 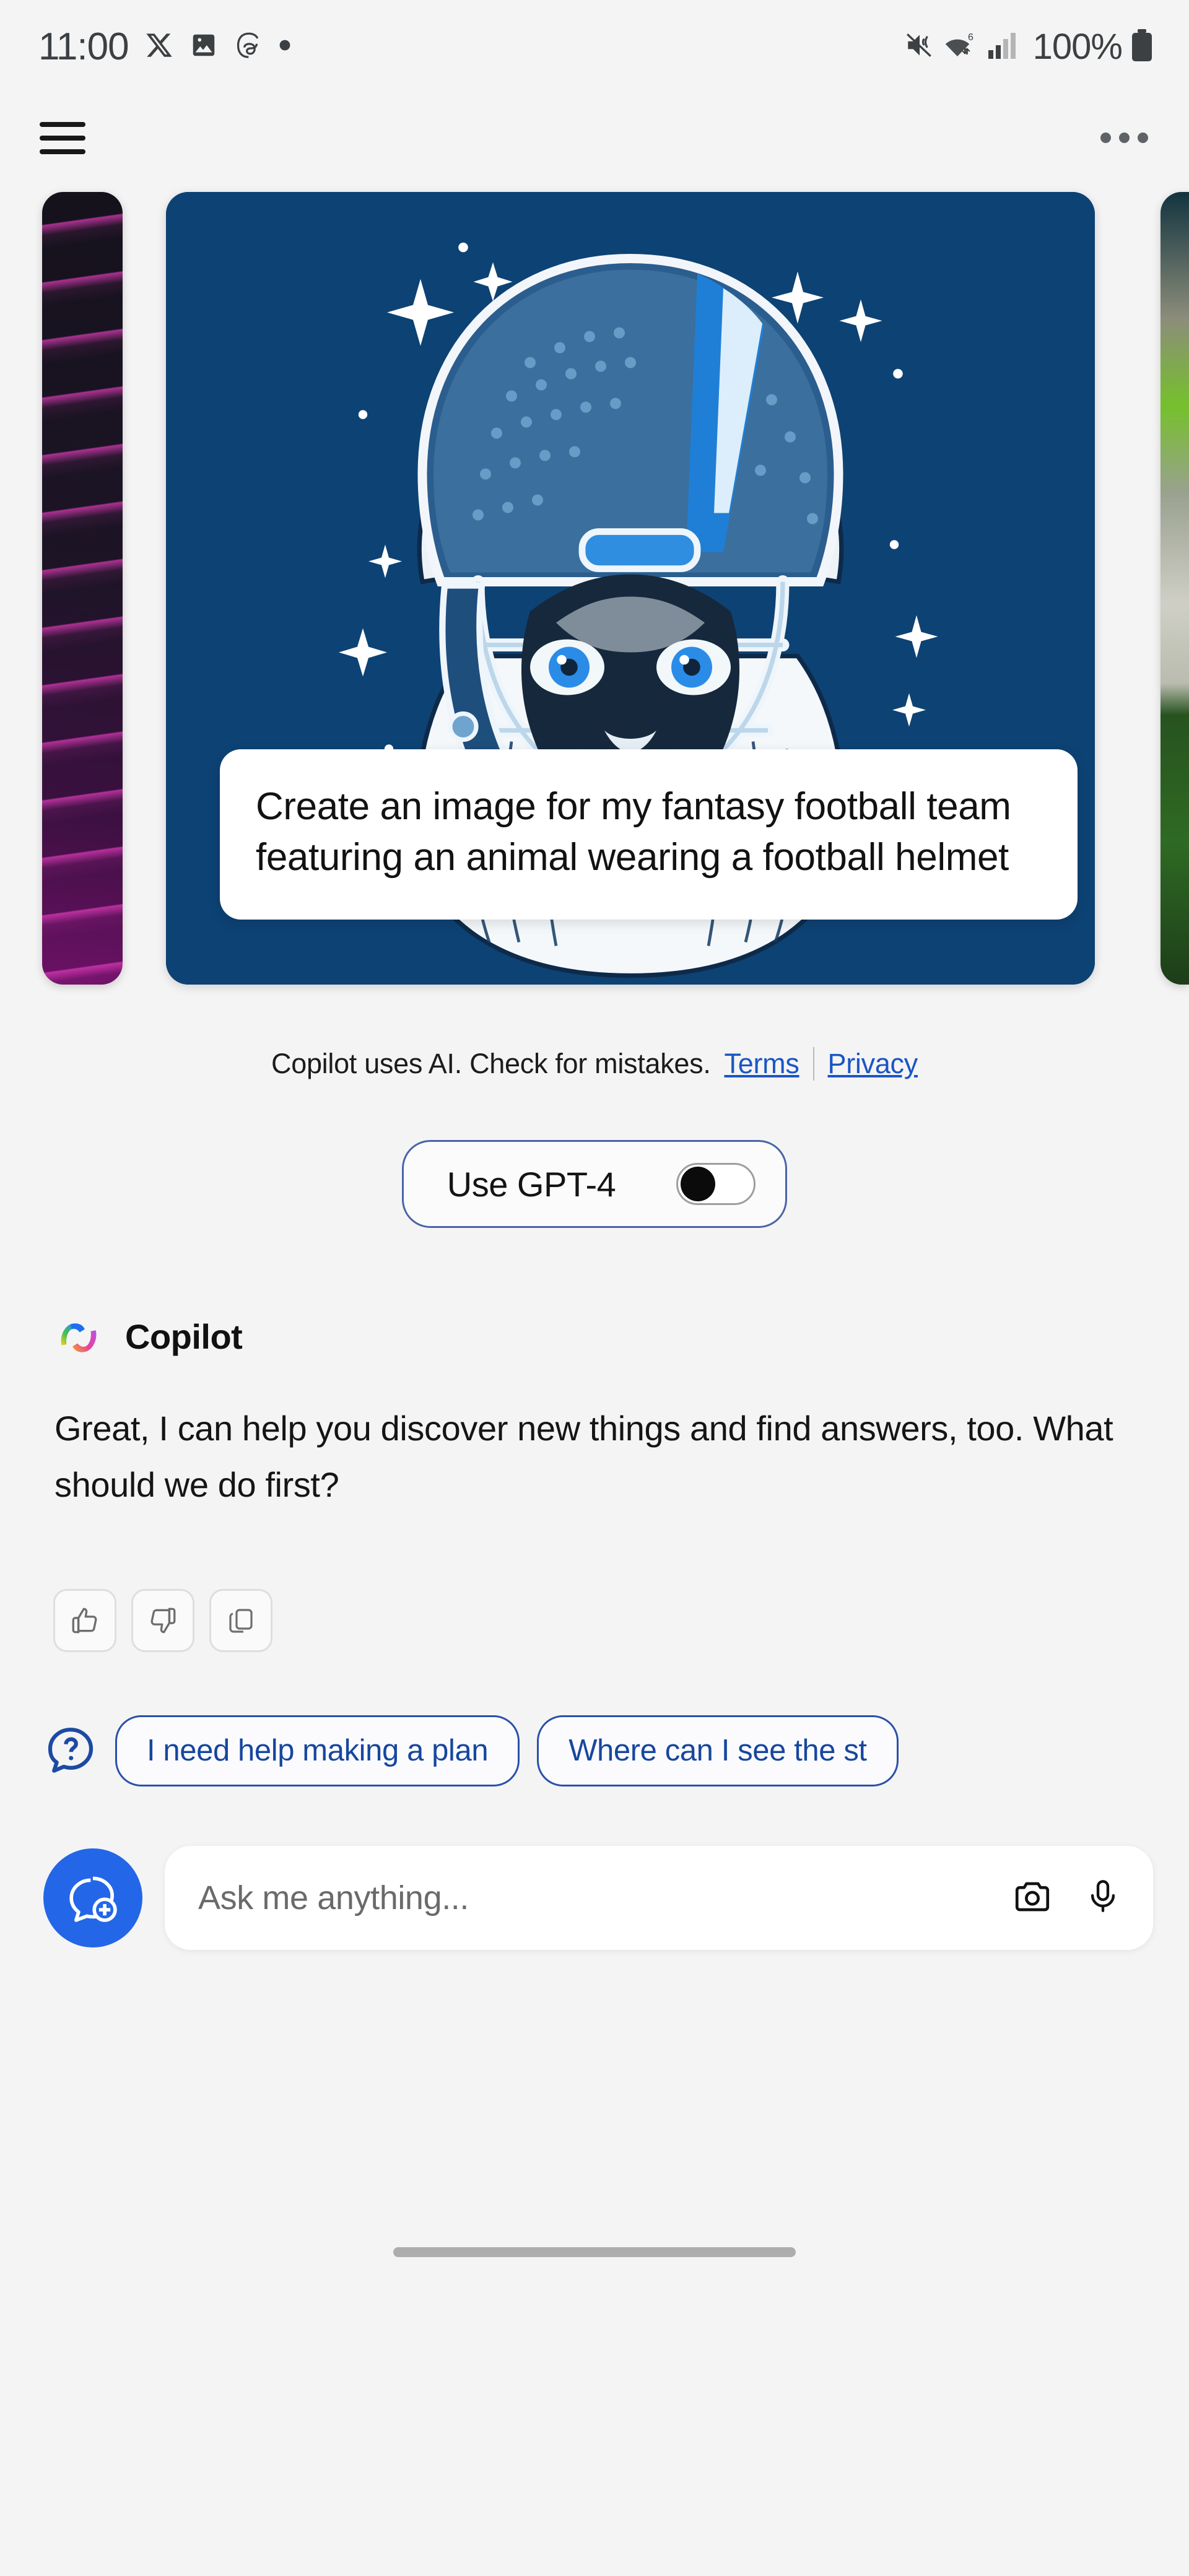 What do you see at coordinates (594, 138) in the screenshot?
I see `app-bar` at bounding box center [594, 138].